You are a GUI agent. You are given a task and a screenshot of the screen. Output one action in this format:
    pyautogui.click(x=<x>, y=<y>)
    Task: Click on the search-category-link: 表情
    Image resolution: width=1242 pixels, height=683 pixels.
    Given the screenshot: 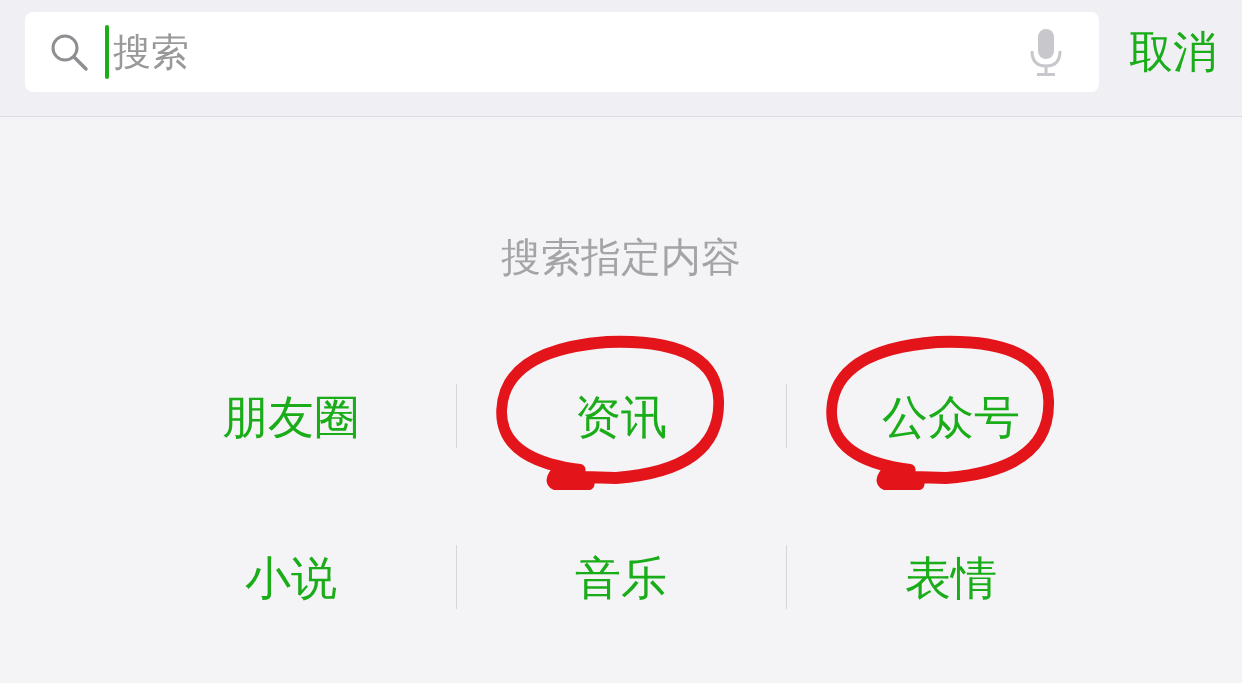 What is the action you would take?
    pyautogui.click(x=951, y=577)
    